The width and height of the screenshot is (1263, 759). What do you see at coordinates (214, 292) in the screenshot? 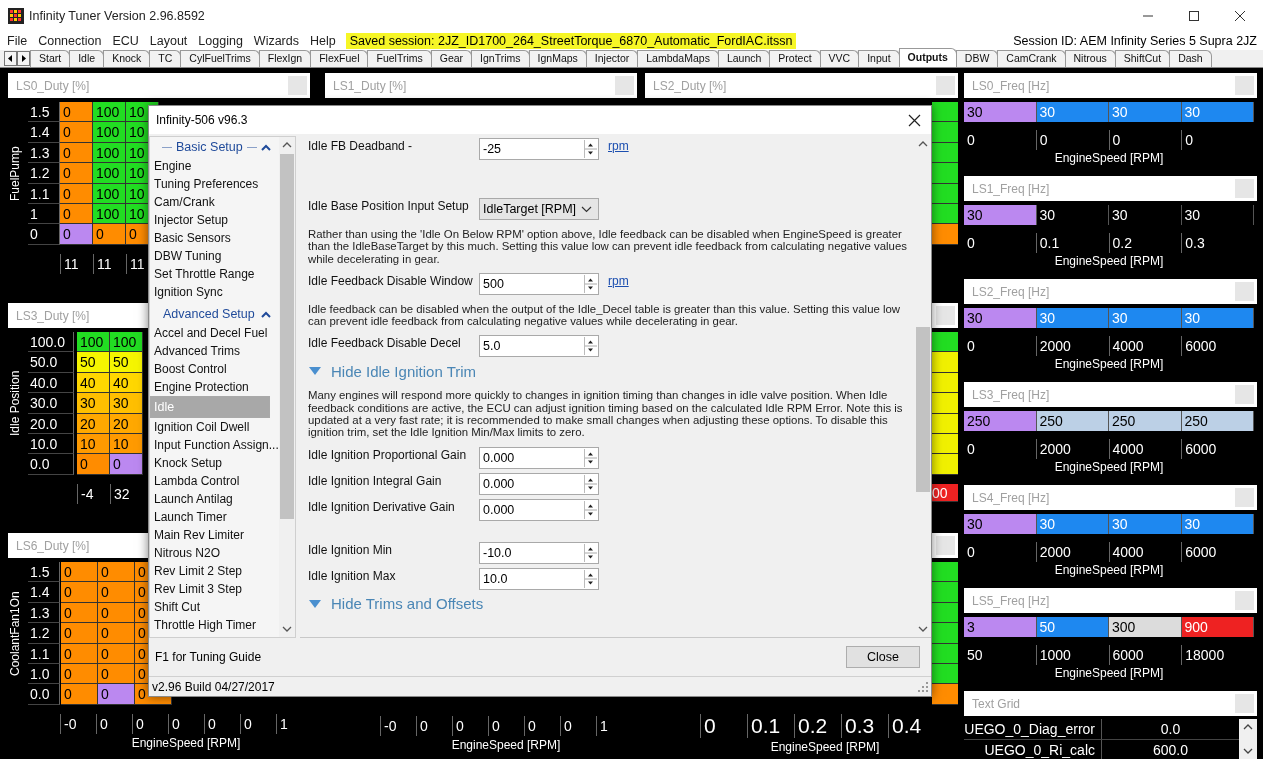
I see `nav-item: Ignition Sync` at bounding box center [214, 292].